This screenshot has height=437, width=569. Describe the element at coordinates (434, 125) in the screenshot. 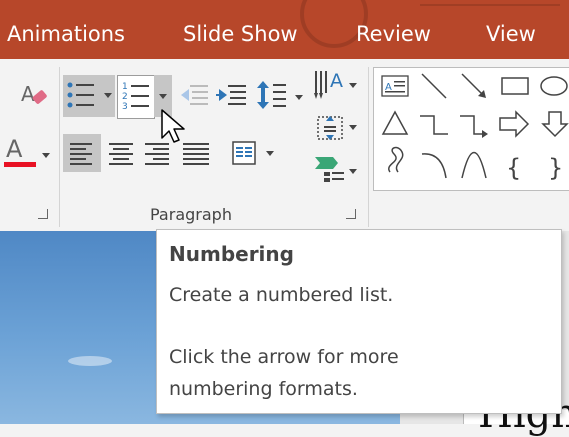

I see `elbow-connector-icon` at that location.